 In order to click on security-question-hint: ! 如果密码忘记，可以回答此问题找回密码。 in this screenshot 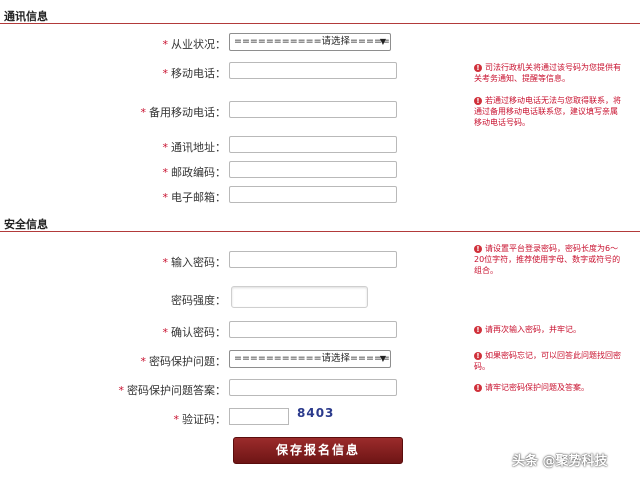, I will do `click(547, 361)`.